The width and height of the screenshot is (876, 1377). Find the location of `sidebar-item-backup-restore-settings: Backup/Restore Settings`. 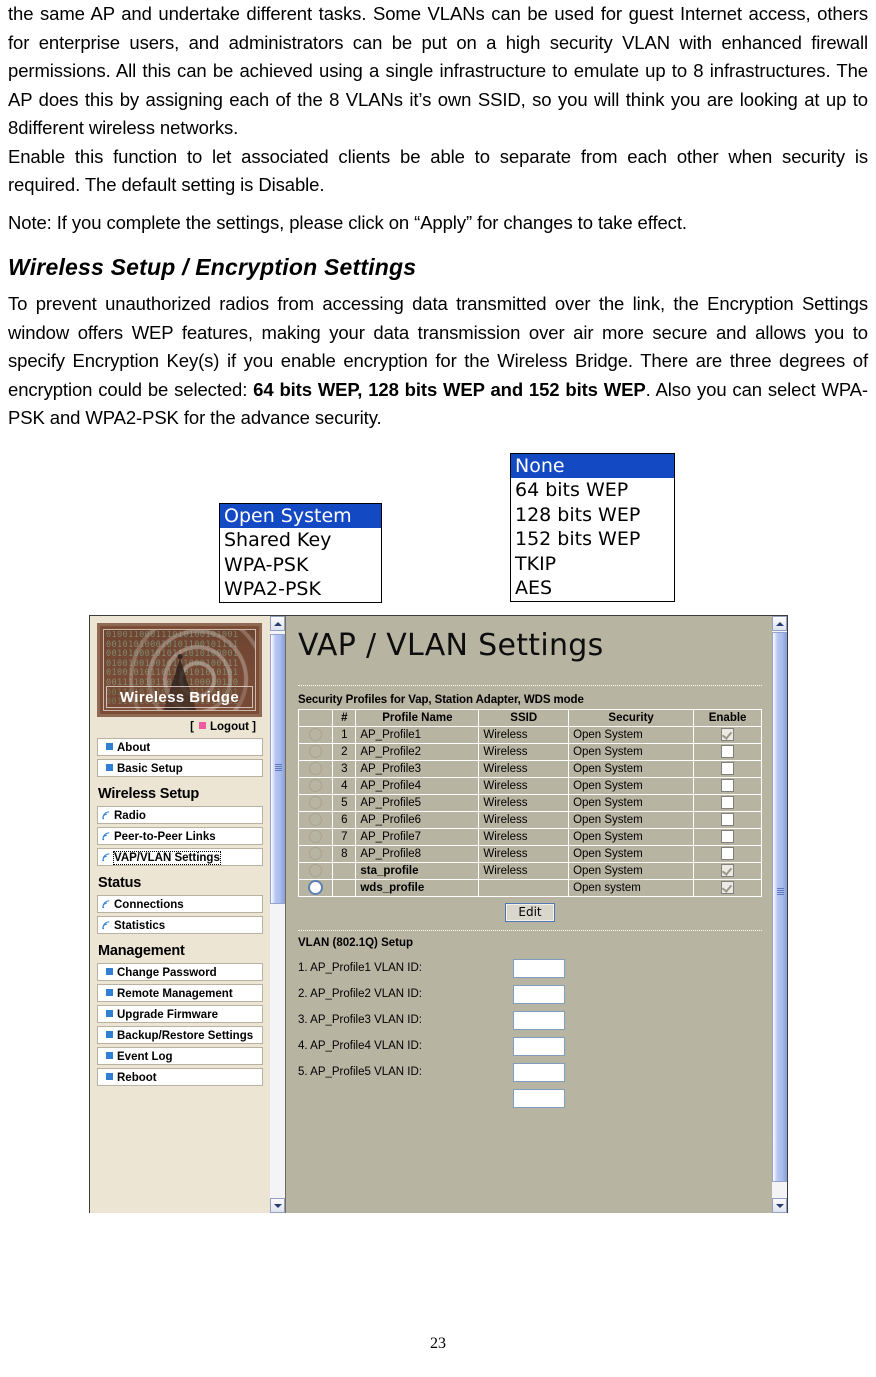

sidebar-item-backup-restore-settings: Backup/Restore Settings is located at coordinates (180, 1035).